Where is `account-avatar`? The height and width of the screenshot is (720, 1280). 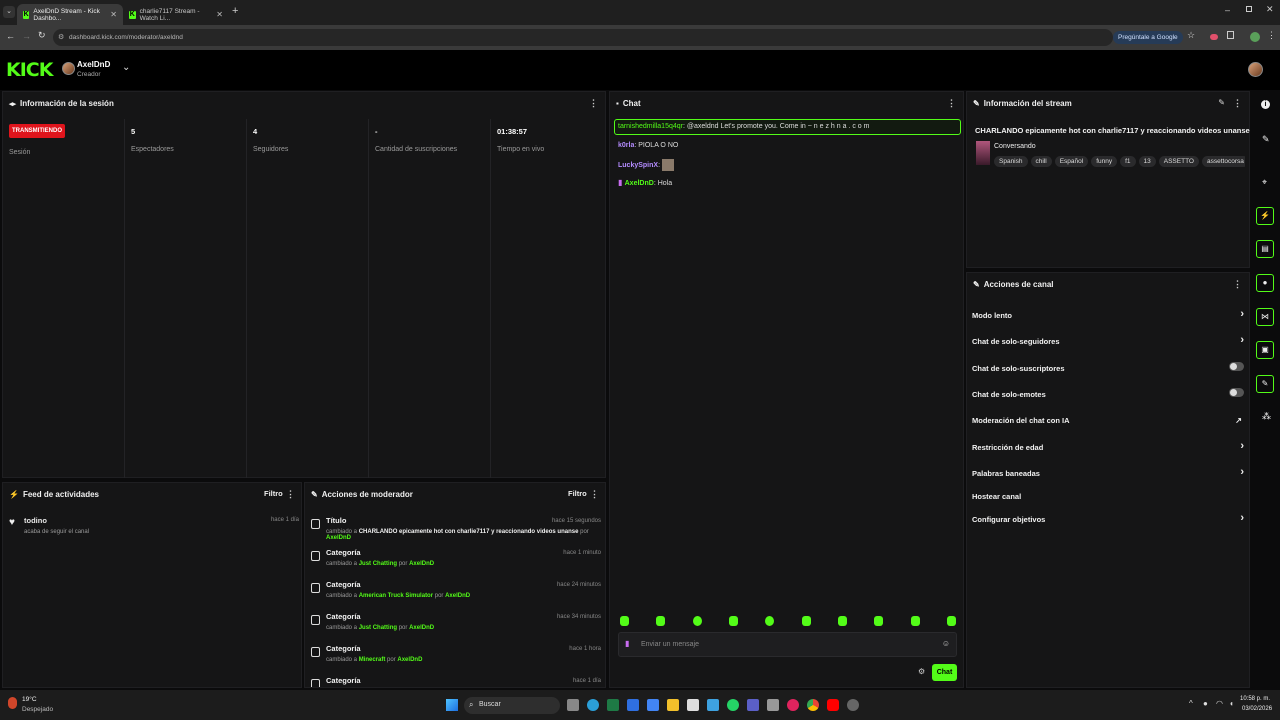 account-avatar is located at coordinates (1255, 69).